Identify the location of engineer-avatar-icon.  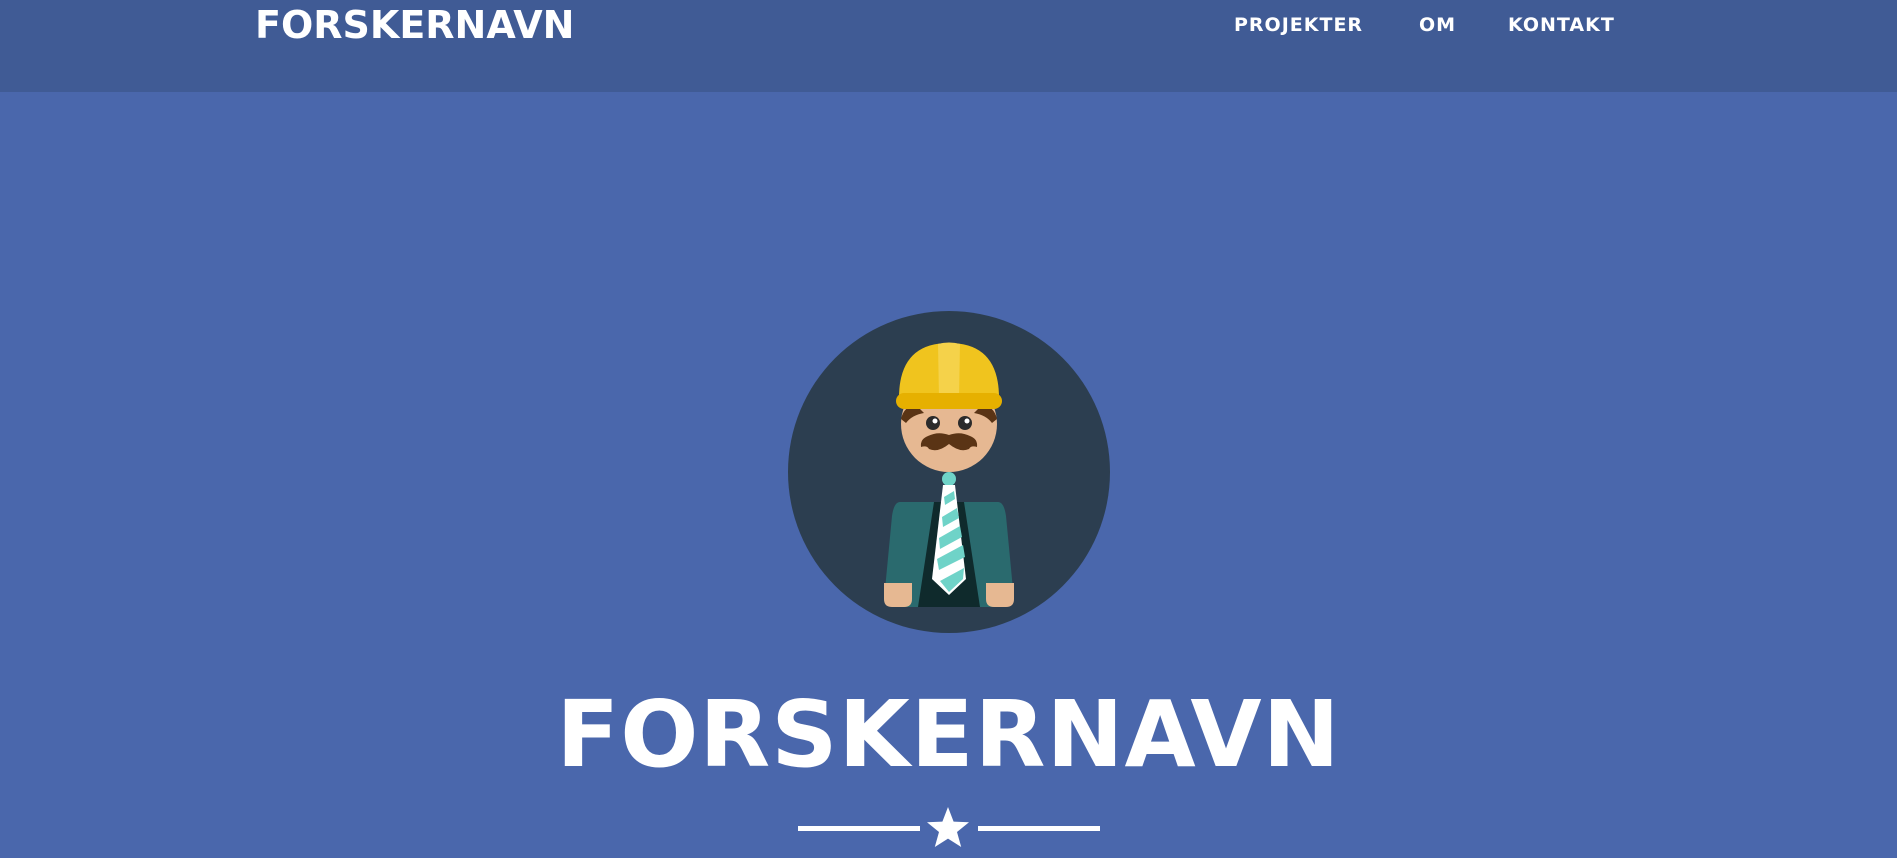
(949, 472).